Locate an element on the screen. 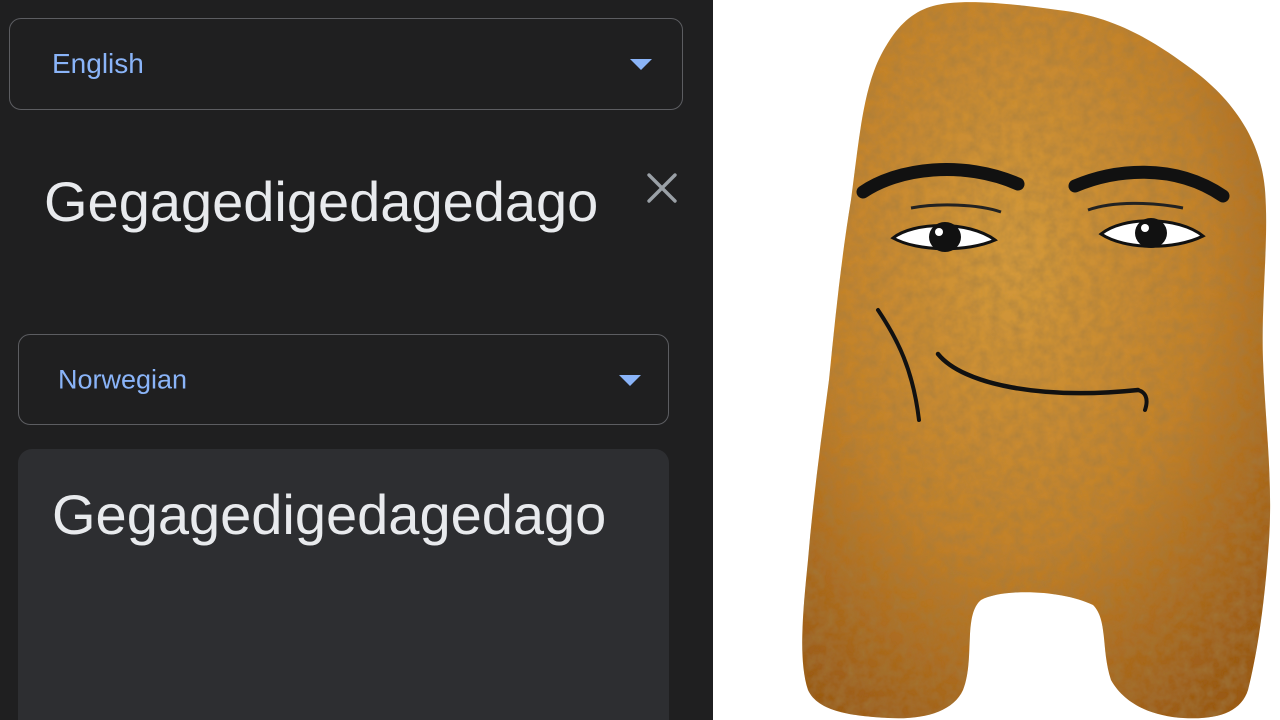  source-language-select: English is located at coordinates (346, 64).